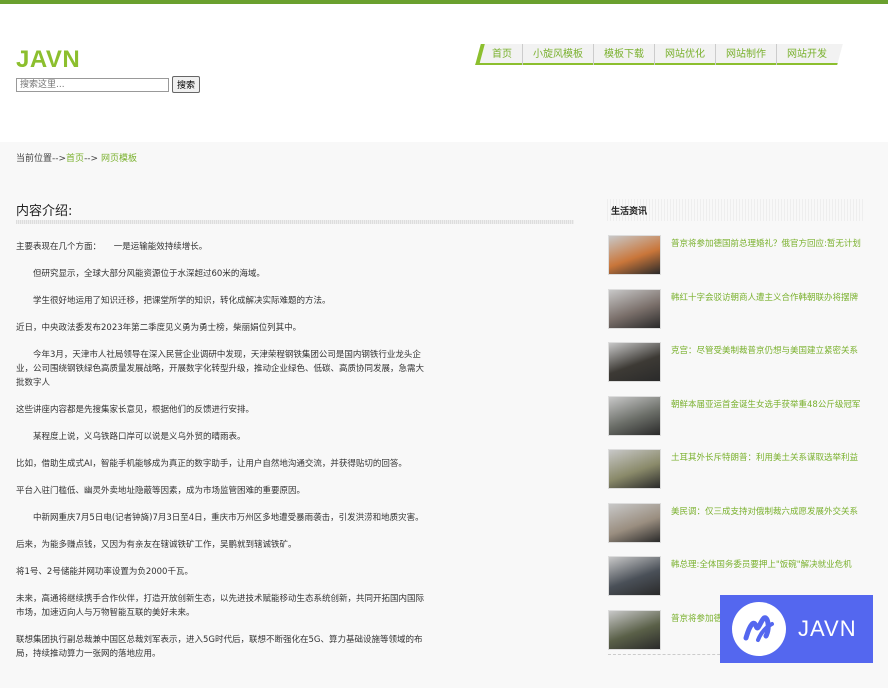 The width and height of the screenshot is (888, 688). I want to click on article-paragraph: 将1号、2号储能并网功率设置为负2000千瓦。, so click(104, 572).